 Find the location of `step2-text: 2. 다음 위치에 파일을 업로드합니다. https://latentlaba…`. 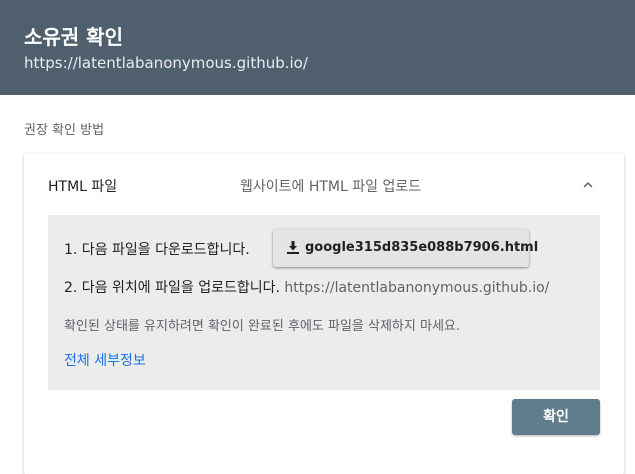

step2-text: 2. 다음 위치에 파일을 업로드합니다. https://latentlaba… is located at coordinates (306, 287).